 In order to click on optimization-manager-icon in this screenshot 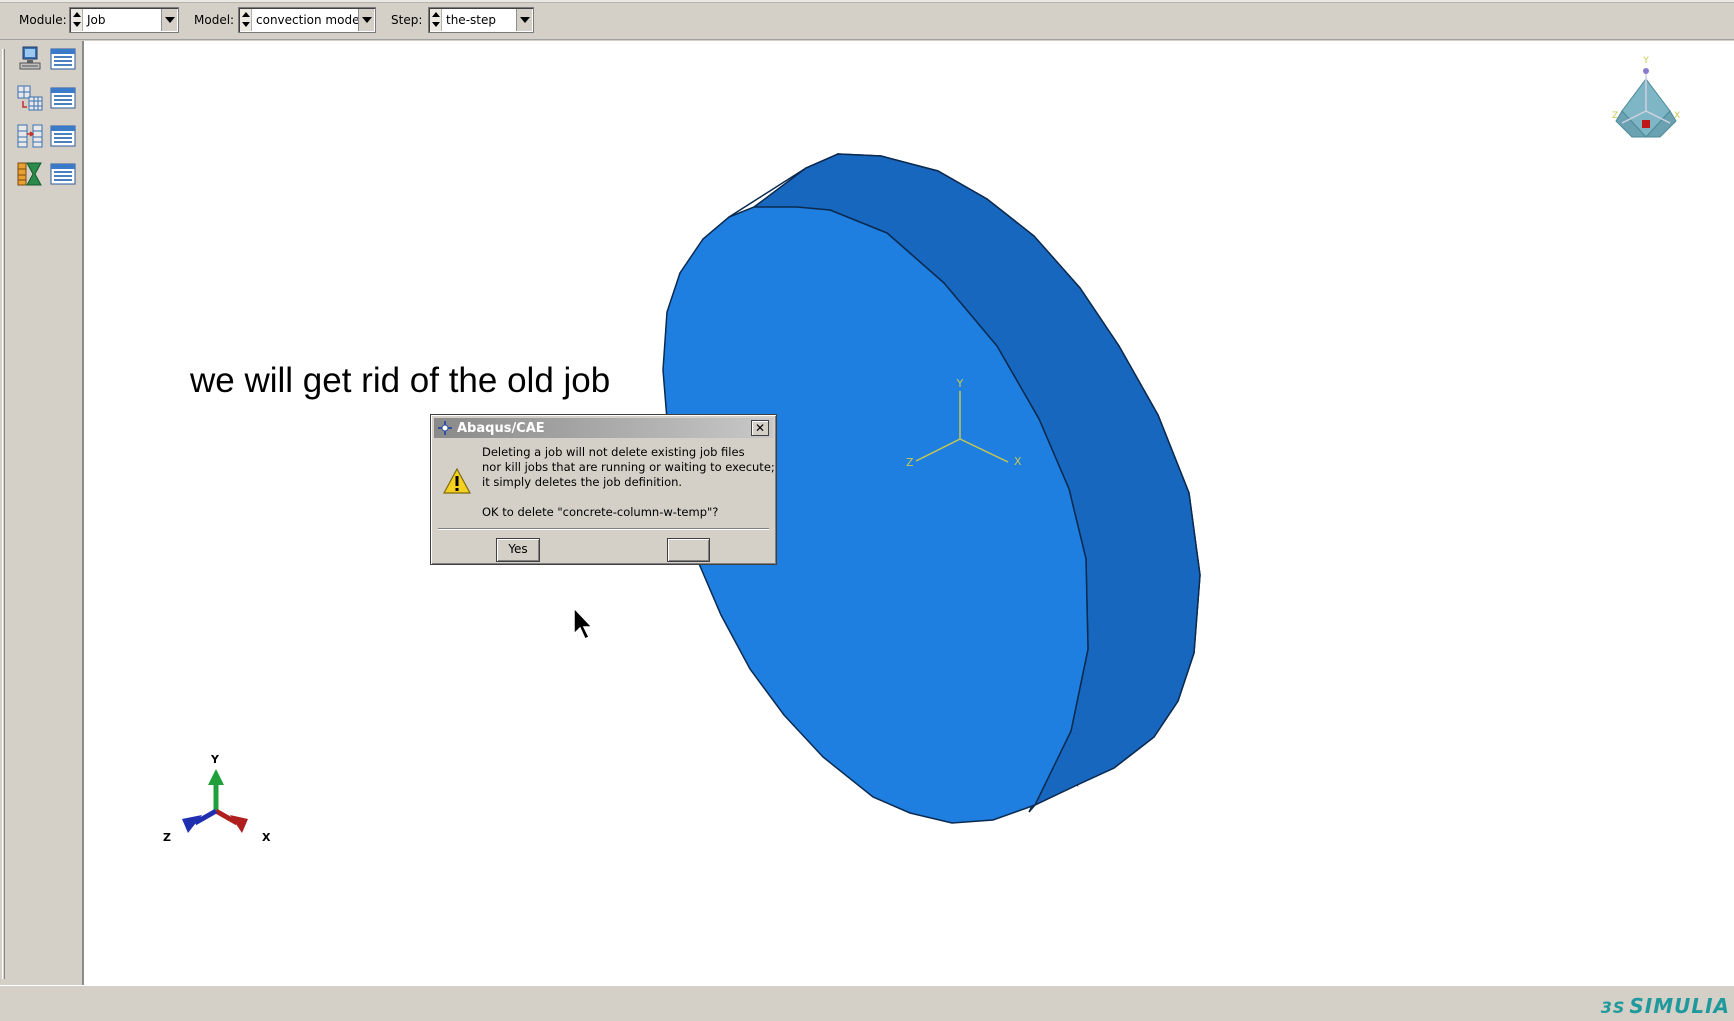, I will do `click(63, 174)`.